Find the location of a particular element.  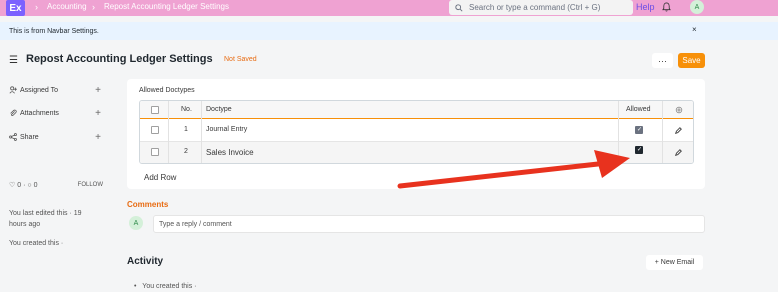

field-label: Allowed Doctypes is located at coordinates (167, 90).